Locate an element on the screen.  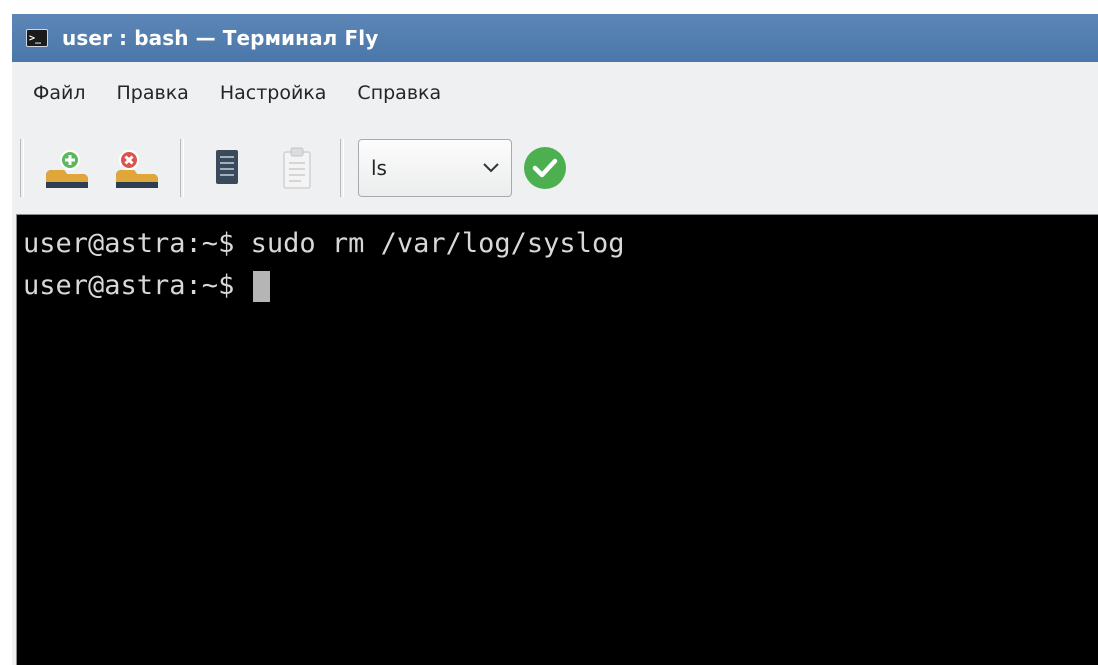
command-select: ls is located at coordinates (435, 168).